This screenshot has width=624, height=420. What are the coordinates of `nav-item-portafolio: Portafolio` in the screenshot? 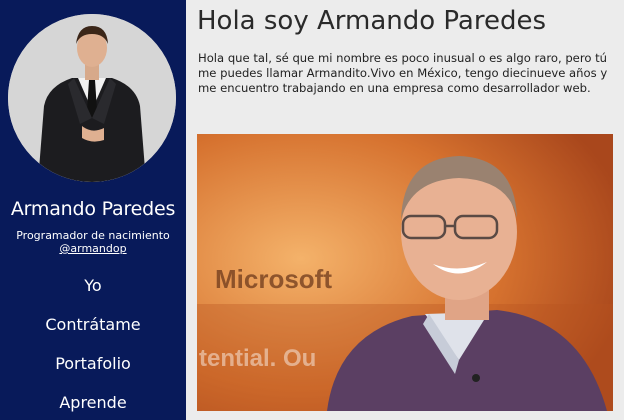 It's located at (93, 371).